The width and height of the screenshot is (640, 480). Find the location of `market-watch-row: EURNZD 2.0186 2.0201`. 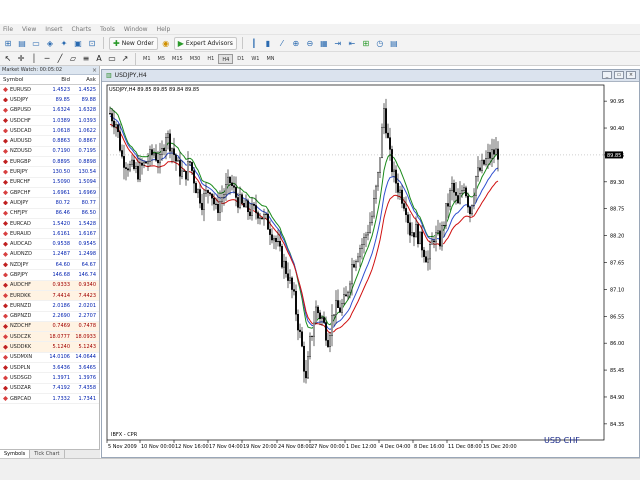

market-watch-row: EURNZD 2.0186 2.0201 is located at coordinates (49, 306).